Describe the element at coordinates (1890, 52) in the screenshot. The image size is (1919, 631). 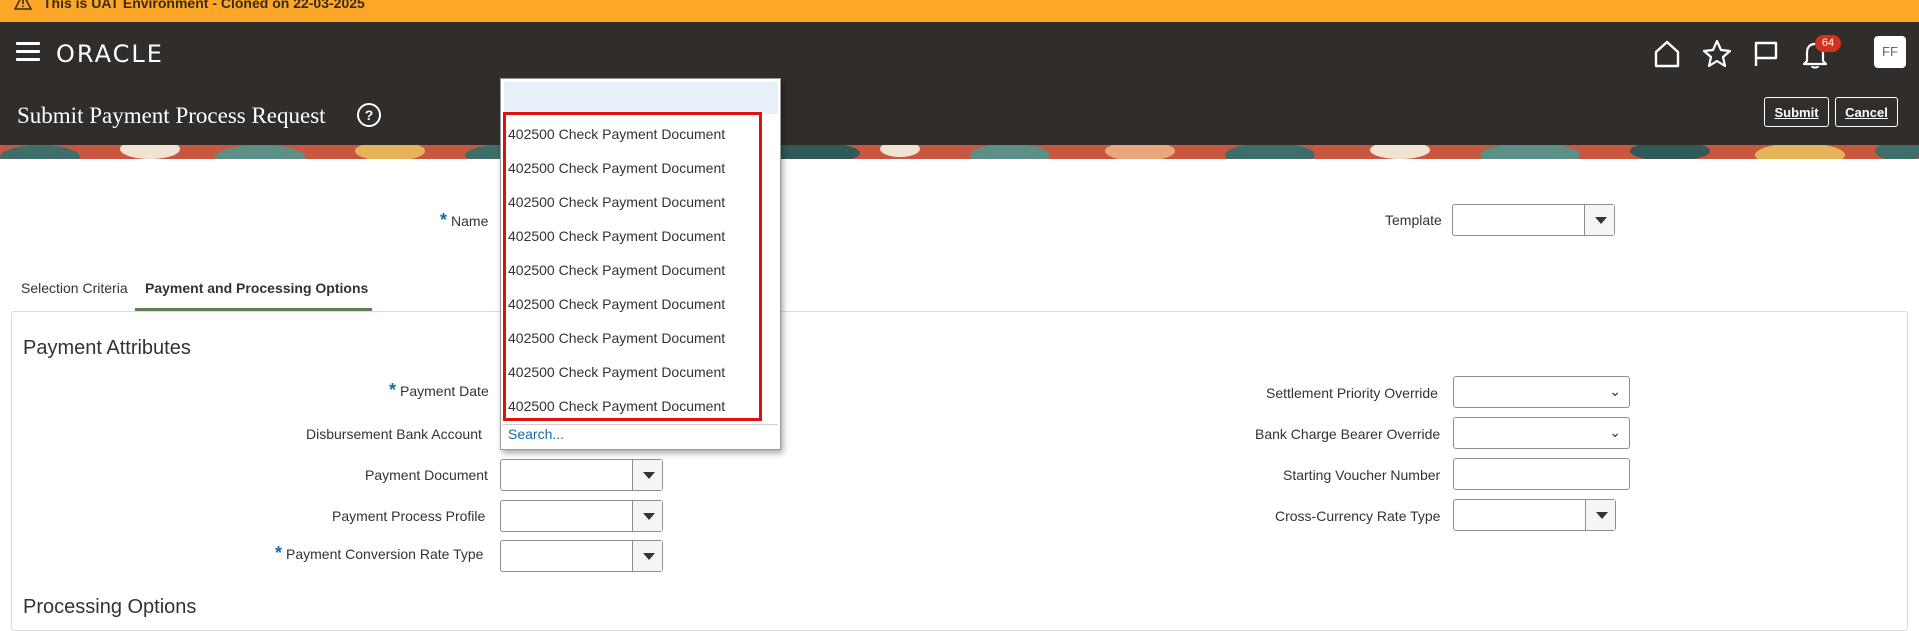
I see `user-avatar: FF` at that location.